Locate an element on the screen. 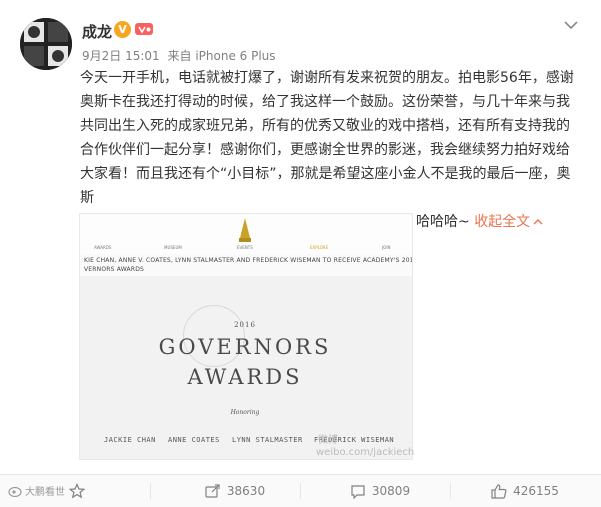  like-count: 426155 is located at coordinates (536, 491).